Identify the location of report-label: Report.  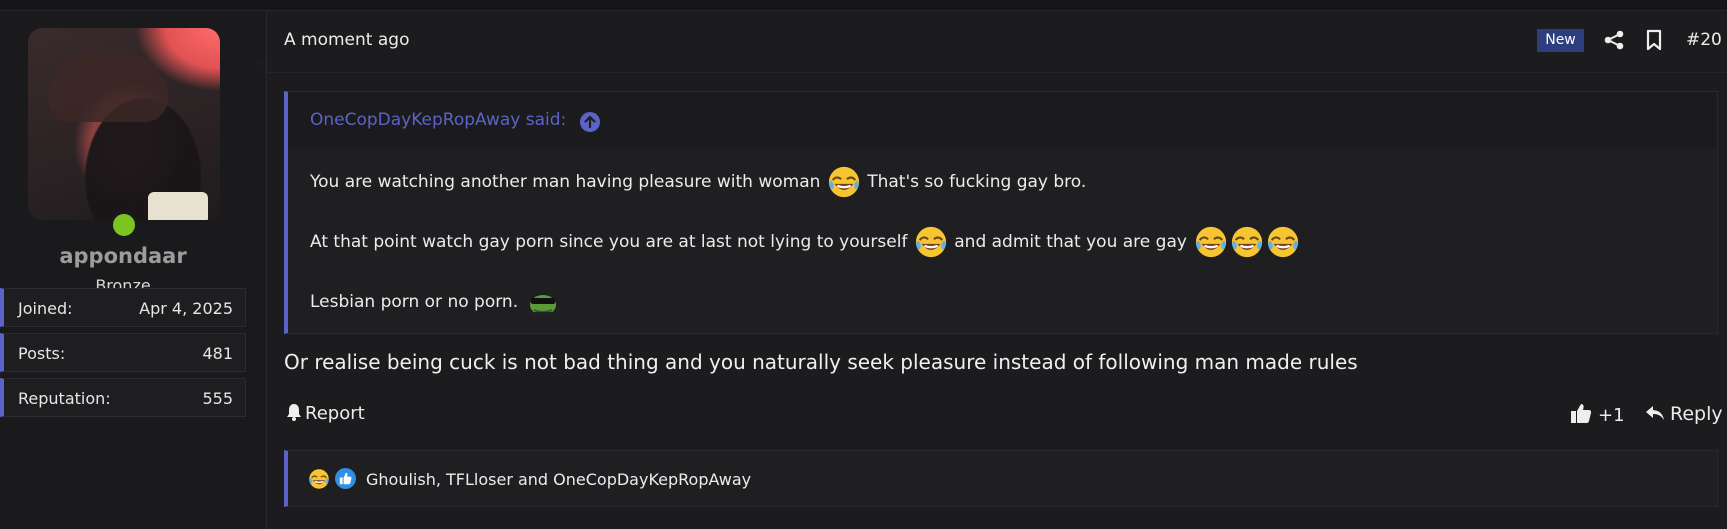
(335, 413).